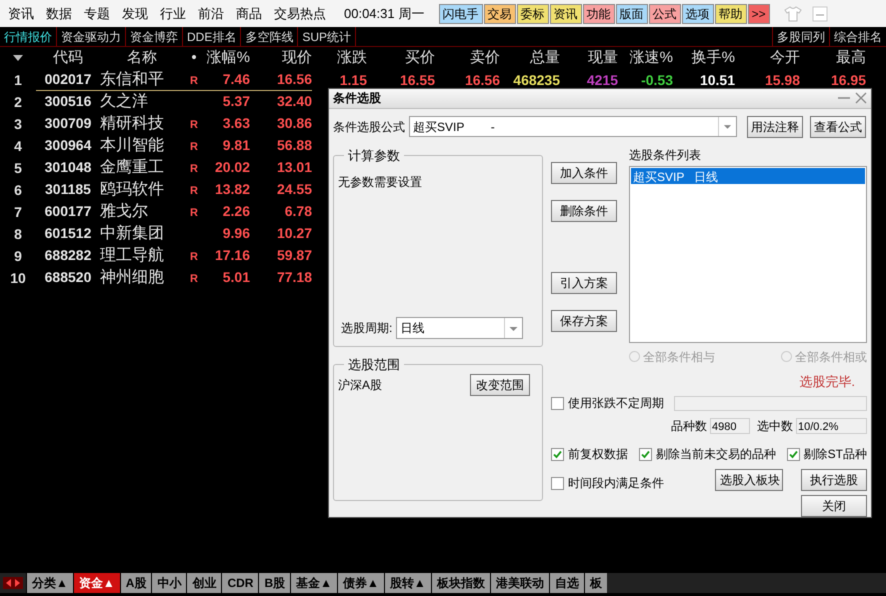 The image size is (886, 596). I want to click on table-row: 301048 金鹰重工 R 20.02 13.01, so click(174, 168).